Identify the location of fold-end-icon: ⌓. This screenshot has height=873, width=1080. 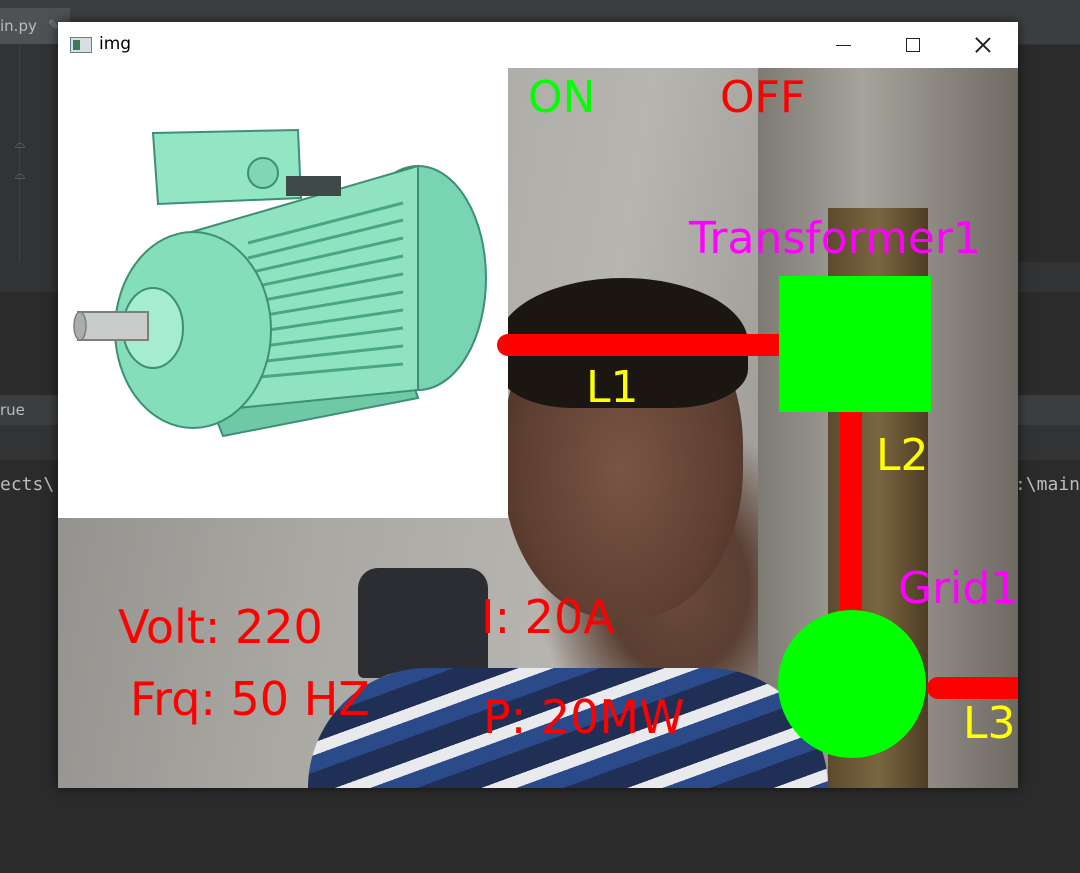
(20, 176).